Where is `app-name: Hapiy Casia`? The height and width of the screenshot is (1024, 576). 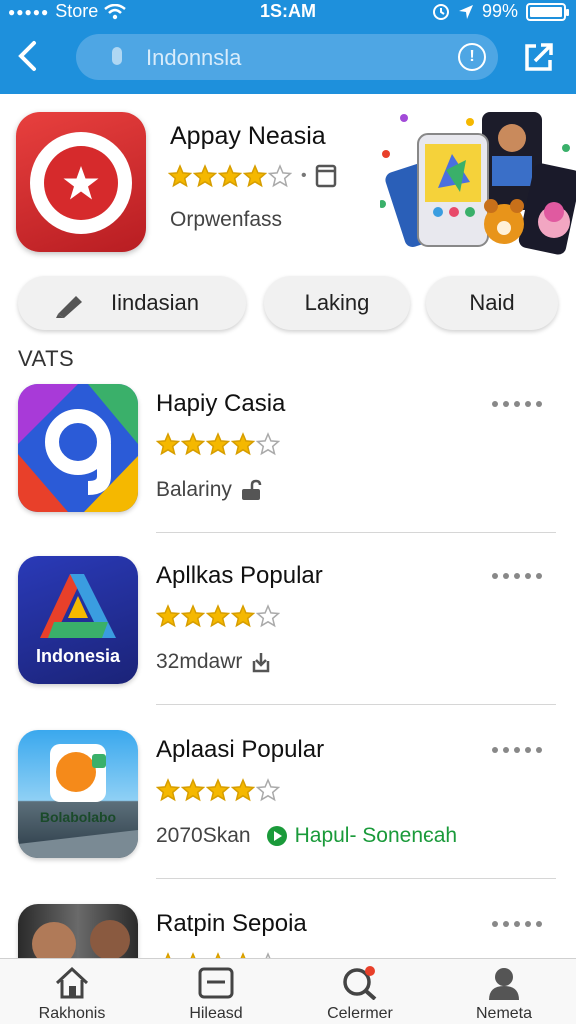
app-name: Hapiy Casia is located at coordinates (220, 404).